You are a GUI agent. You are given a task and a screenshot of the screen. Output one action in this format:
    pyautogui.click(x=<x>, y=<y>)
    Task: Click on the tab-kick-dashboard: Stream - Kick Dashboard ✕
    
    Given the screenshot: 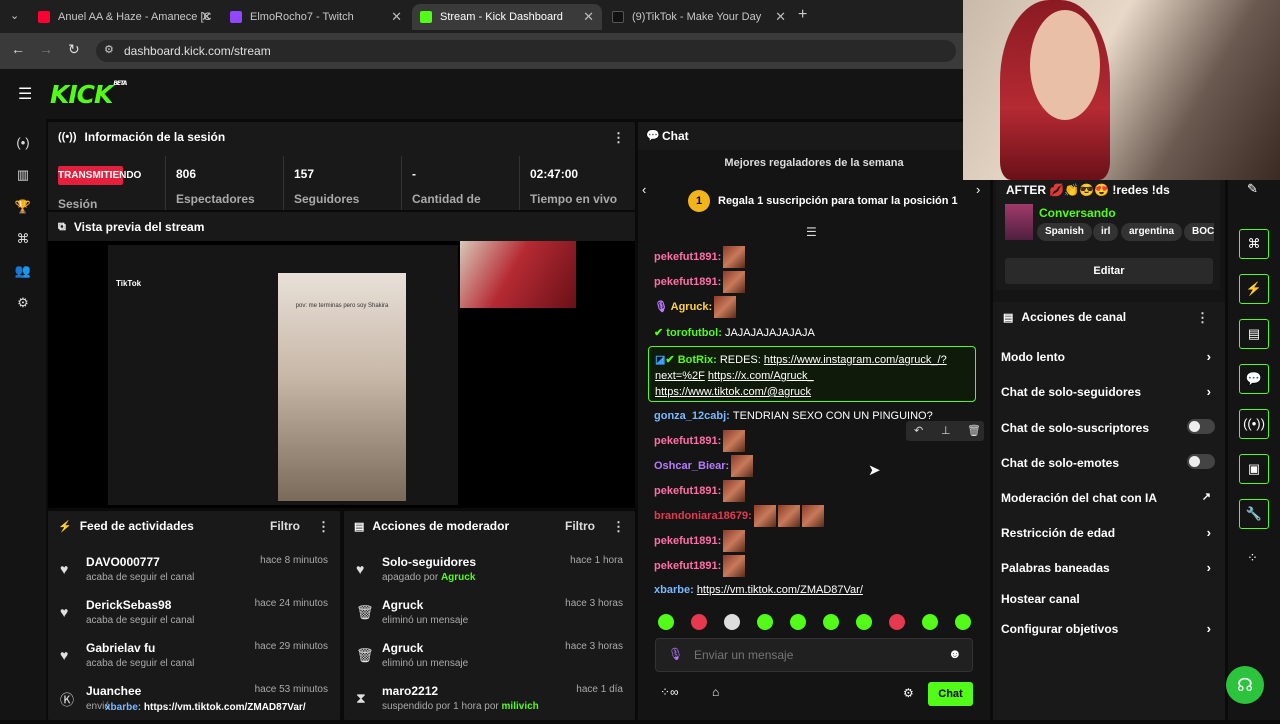 What is the action you would take?
    pyautogui.click(x=507, y=17)
    